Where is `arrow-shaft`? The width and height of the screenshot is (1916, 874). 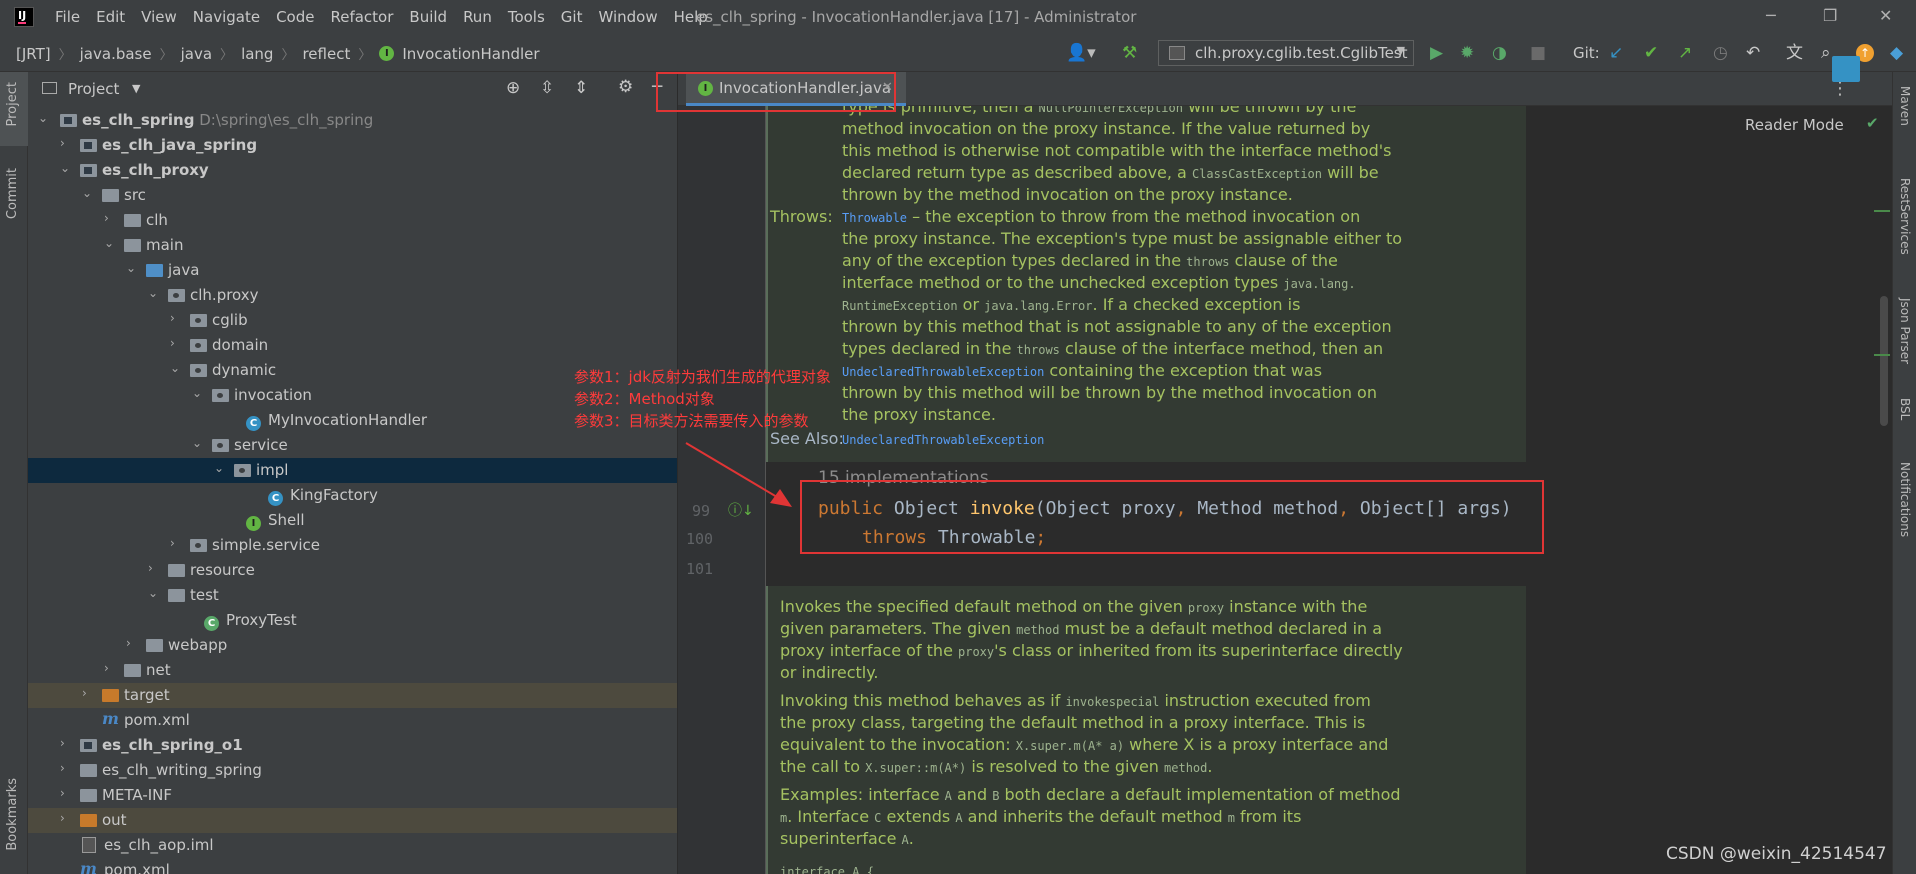 arrow-shaft is located at coordinates (734, 471).